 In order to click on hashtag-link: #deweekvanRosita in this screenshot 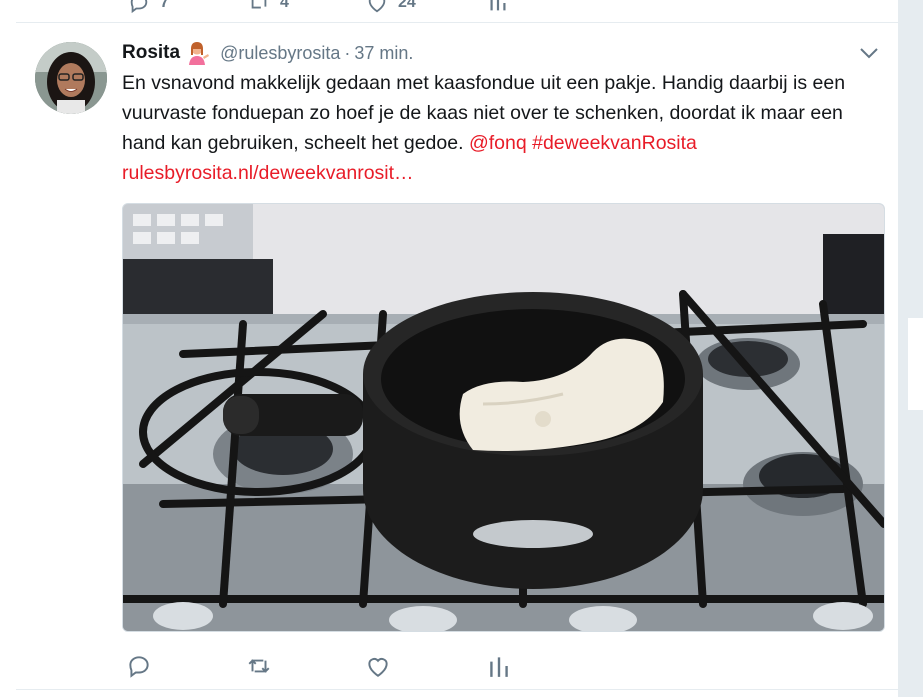, I will do `click(614, 143)`.